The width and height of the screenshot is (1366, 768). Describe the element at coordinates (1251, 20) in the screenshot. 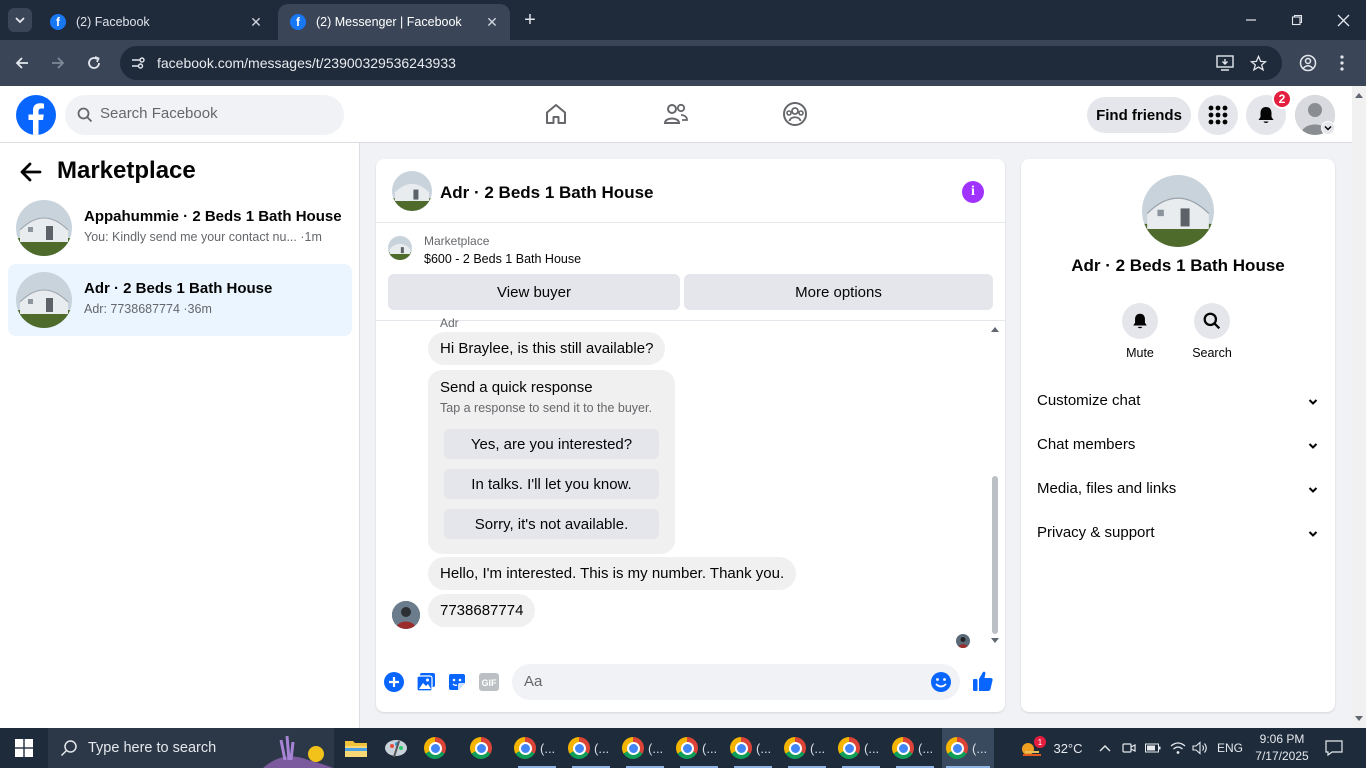

I see `minimize-button` at that location.